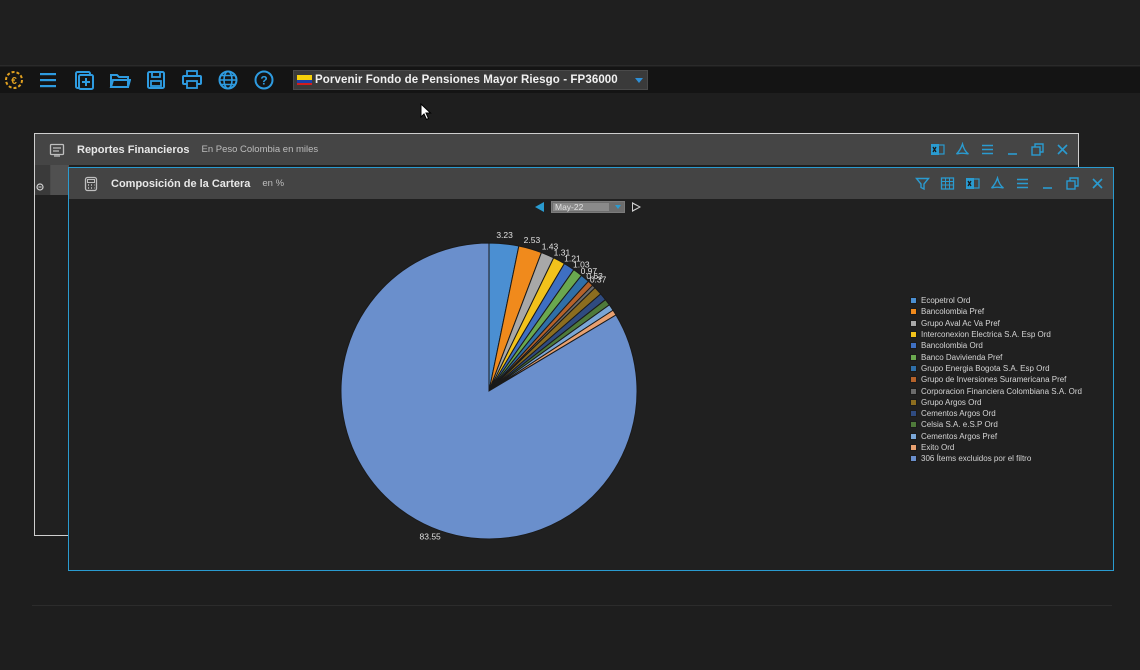  What do you see at coordinates (987, 149) in the screenshot?
I see `options-menu-icon` at bounding box center [987, 149].